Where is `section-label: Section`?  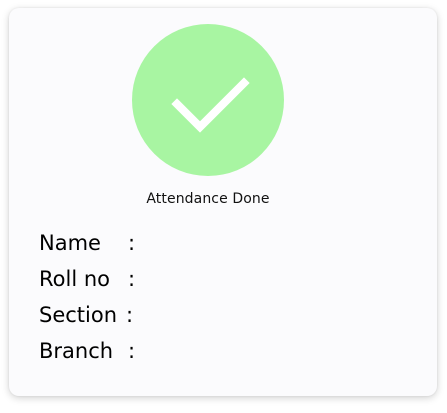 section-label: Section is located at coordinates (78, 315).